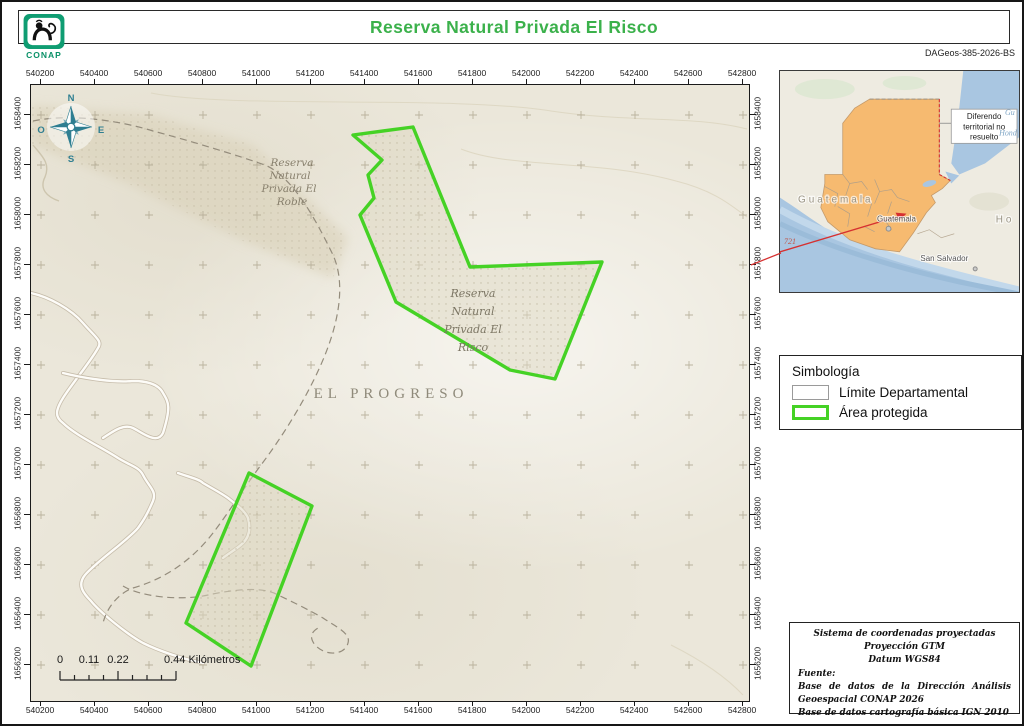 The width and height of the screenshot is (1024, 726). What do you see at coordinates (17, 213) in the screenshot?
I see `y-coordinate-label: 1658000` at bounding box center [17, 213].